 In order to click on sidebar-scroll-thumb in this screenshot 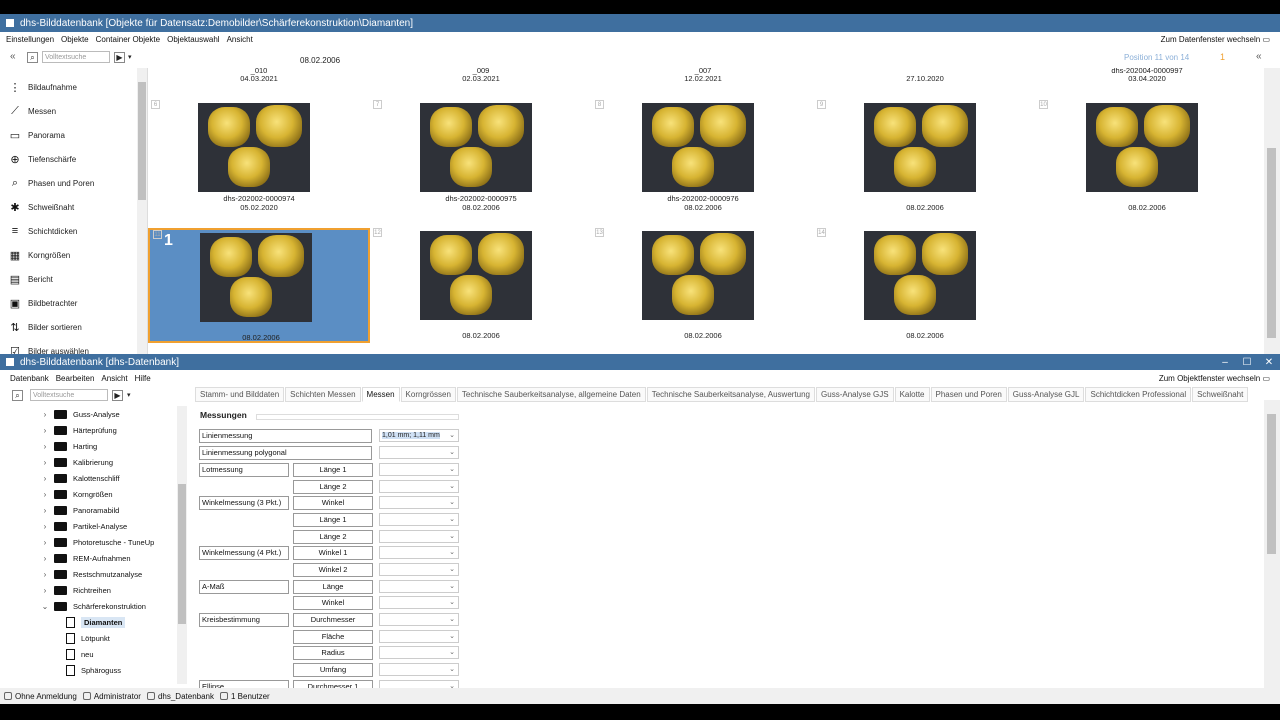, I will do `click(142, 141)`.